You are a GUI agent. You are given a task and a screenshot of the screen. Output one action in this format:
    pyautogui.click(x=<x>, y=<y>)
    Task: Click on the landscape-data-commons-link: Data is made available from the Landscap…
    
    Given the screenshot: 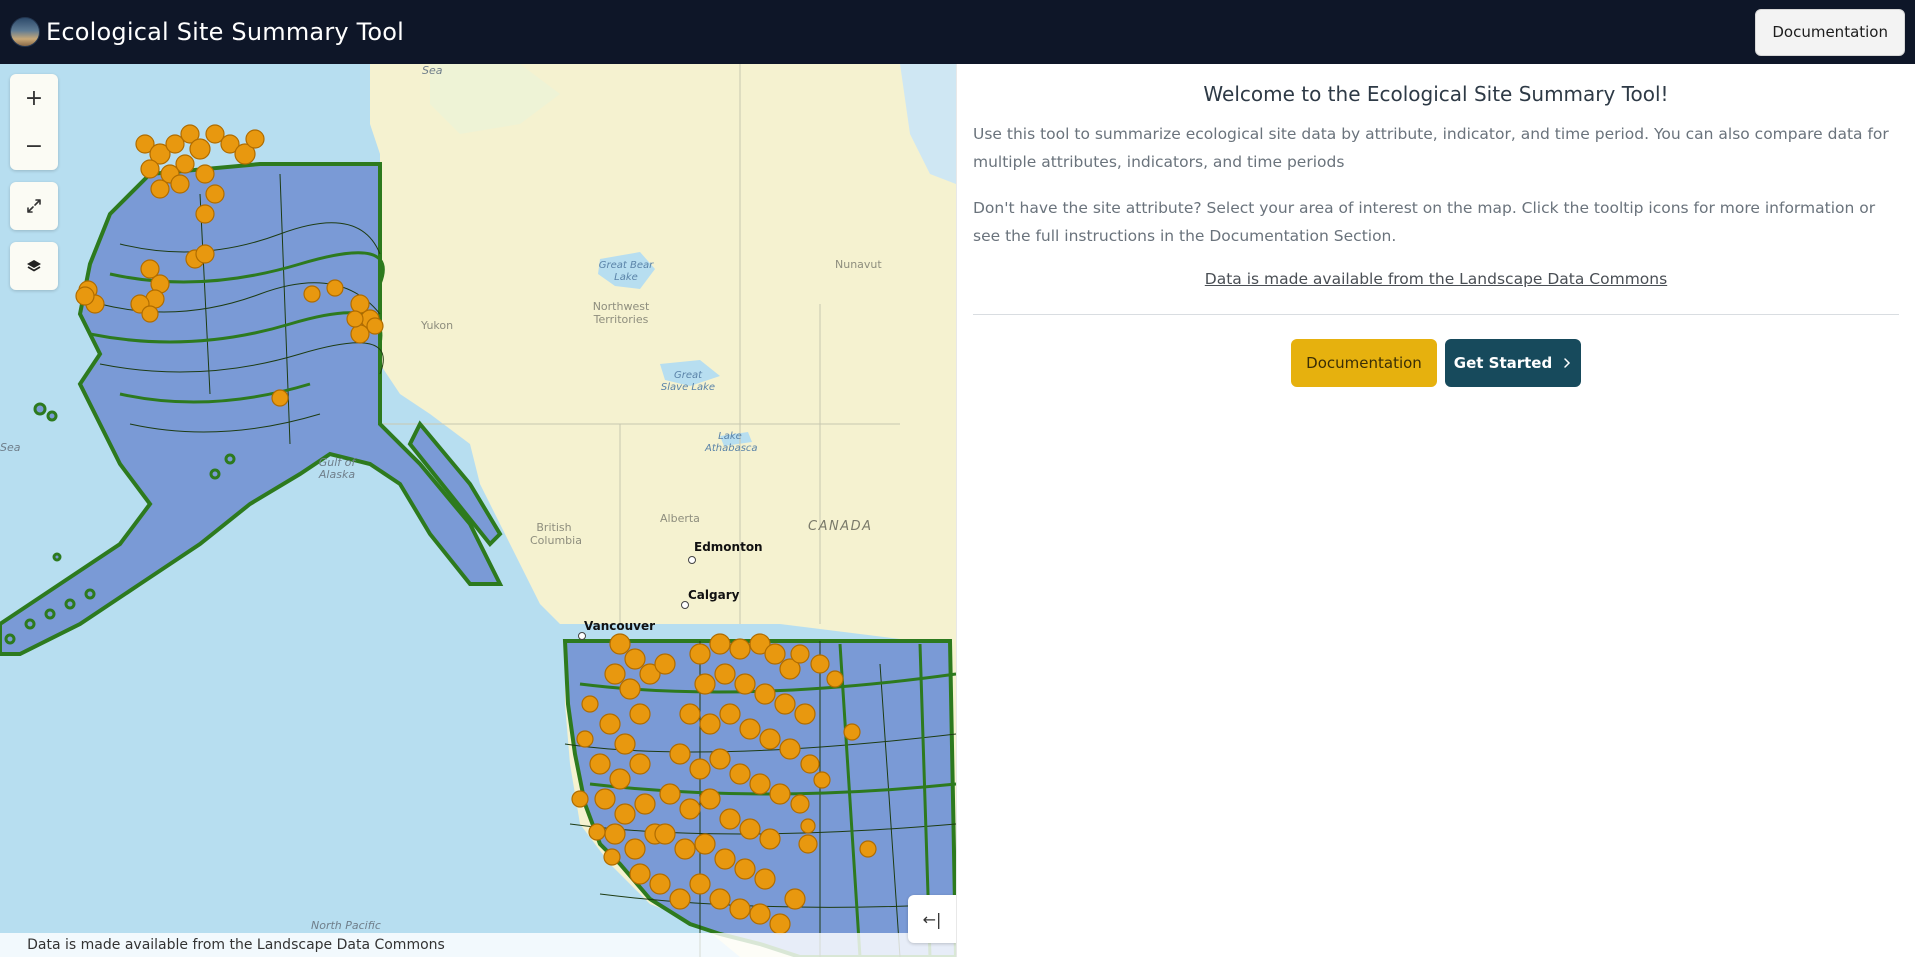 What is the action you would take?
    pyautogui.click(x=1436, y=279)
    